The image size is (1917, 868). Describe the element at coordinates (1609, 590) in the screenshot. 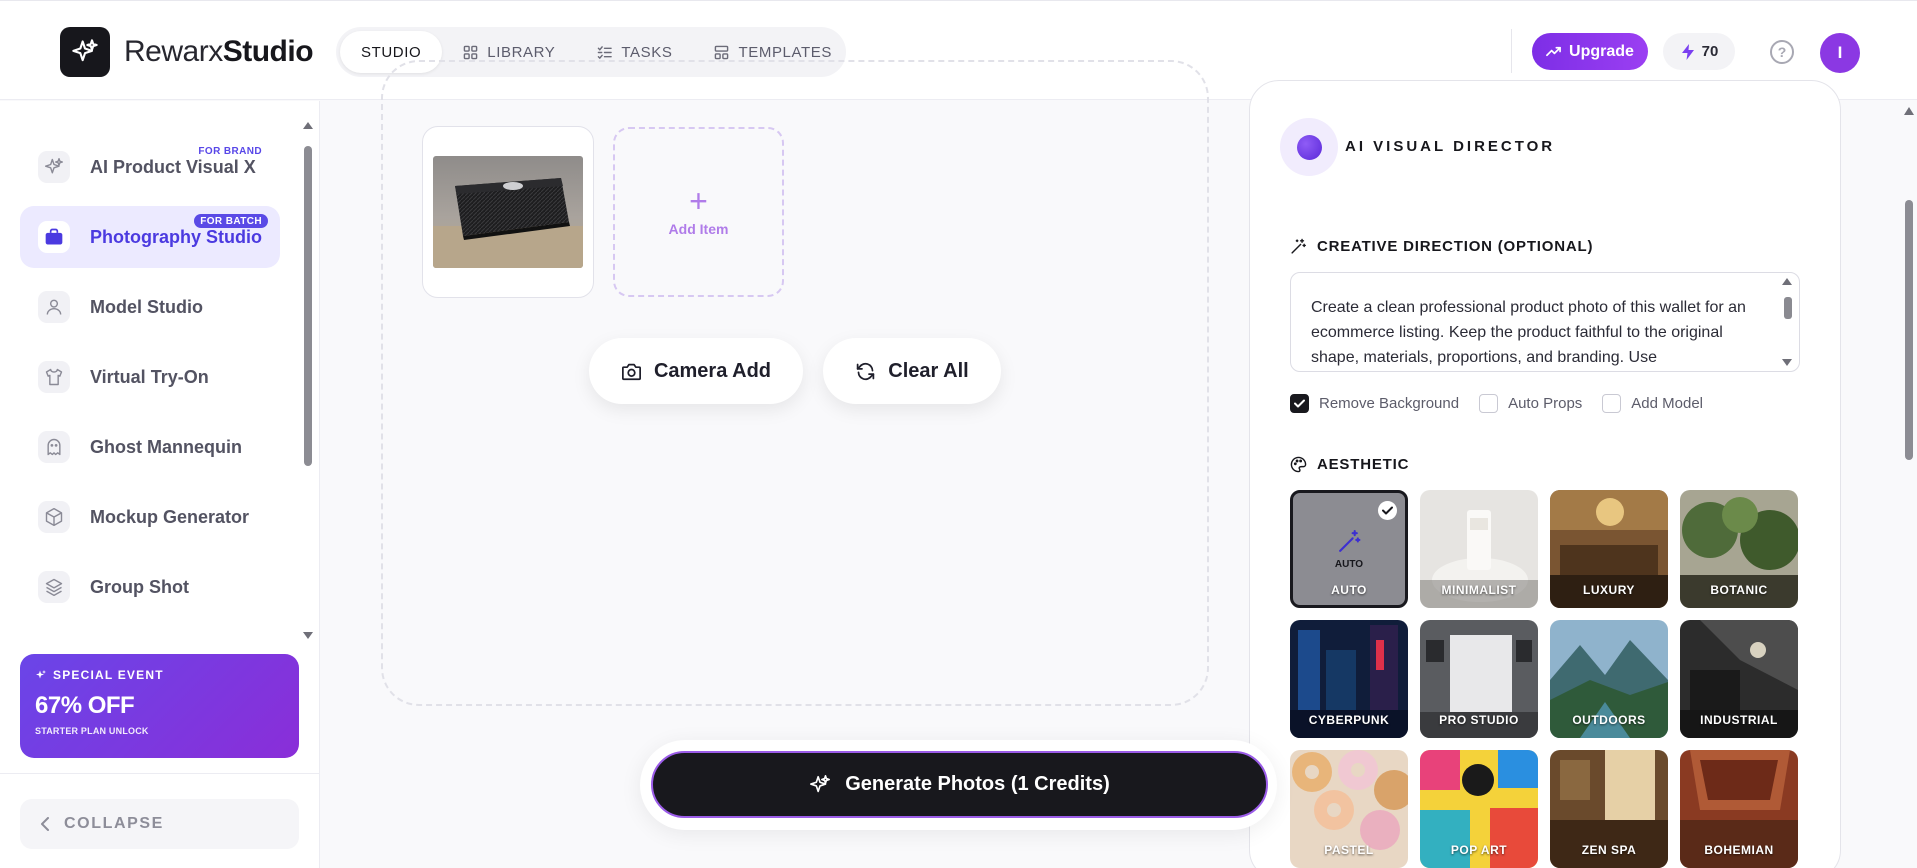

I see `aesthetic-label: LUXURY` at that location.